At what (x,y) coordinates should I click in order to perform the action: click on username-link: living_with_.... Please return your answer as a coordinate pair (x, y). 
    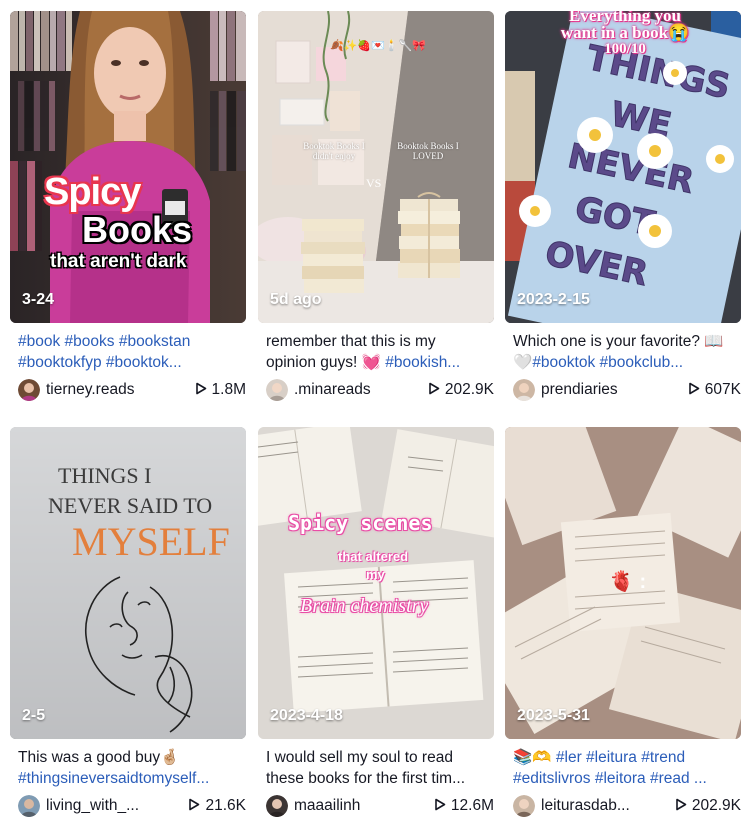
    Looking at the image, I should click on (92, 806).